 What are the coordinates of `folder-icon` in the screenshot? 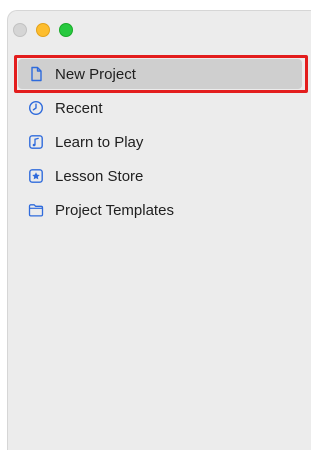 It's located at (36, 210).